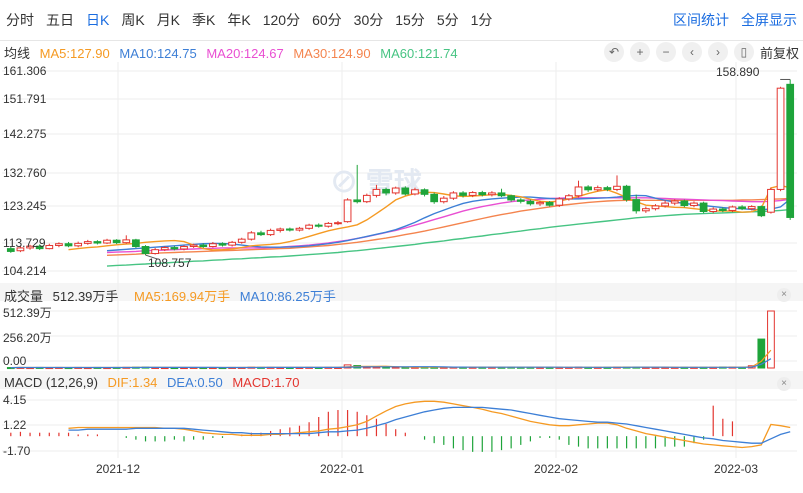 The height and width of the screenshot is (493, 803). What do you see at coordinates (556, 469) in the screenshot?
I see `x-tick: 2022-02` at bounding box center [556, 469].